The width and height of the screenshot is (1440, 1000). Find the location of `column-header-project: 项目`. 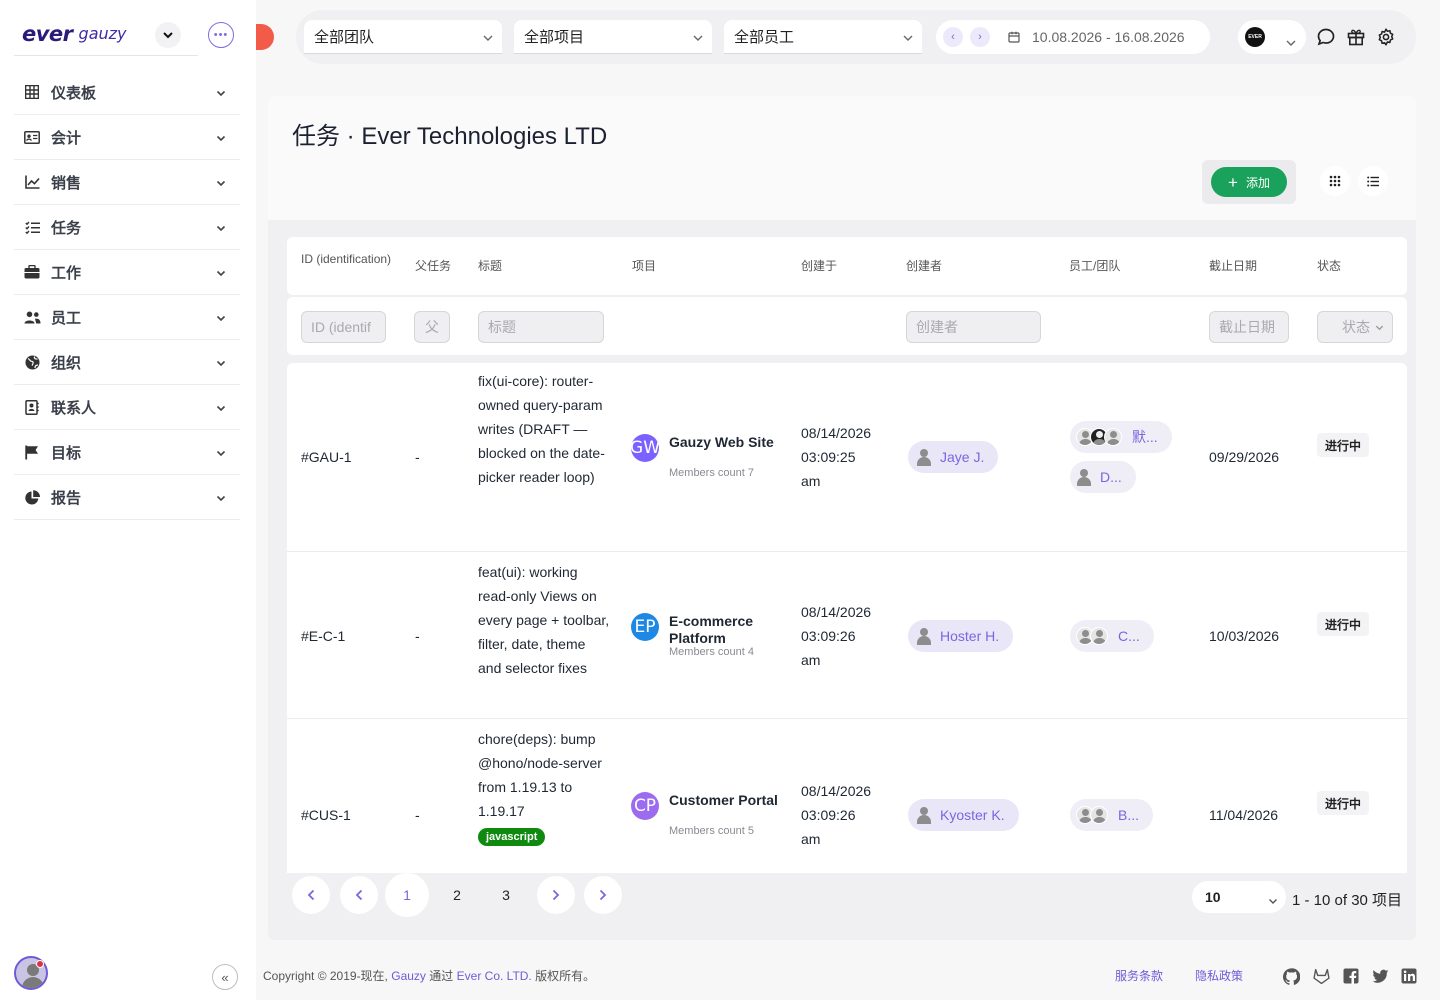

column-header-project: 项目 is located at coordinates (644, 266).